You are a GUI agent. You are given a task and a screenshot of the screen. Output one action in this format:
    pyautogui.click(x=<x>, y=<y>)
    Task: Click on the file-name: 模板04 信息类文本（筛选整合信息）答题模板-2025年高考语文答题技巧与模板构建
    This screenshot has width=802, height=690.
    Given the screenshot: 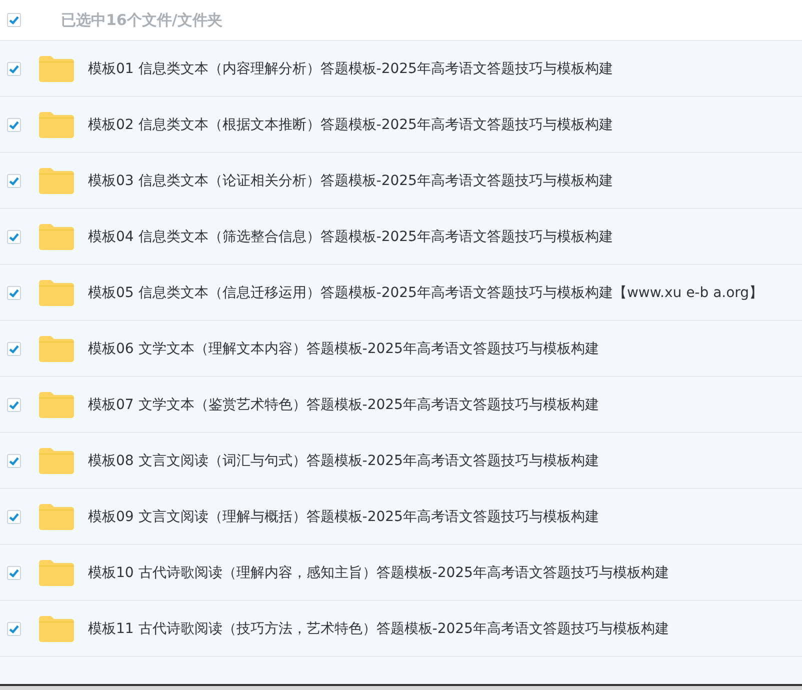 What is the action you would take?
    pyautogui.click(x=350, y=237)
    